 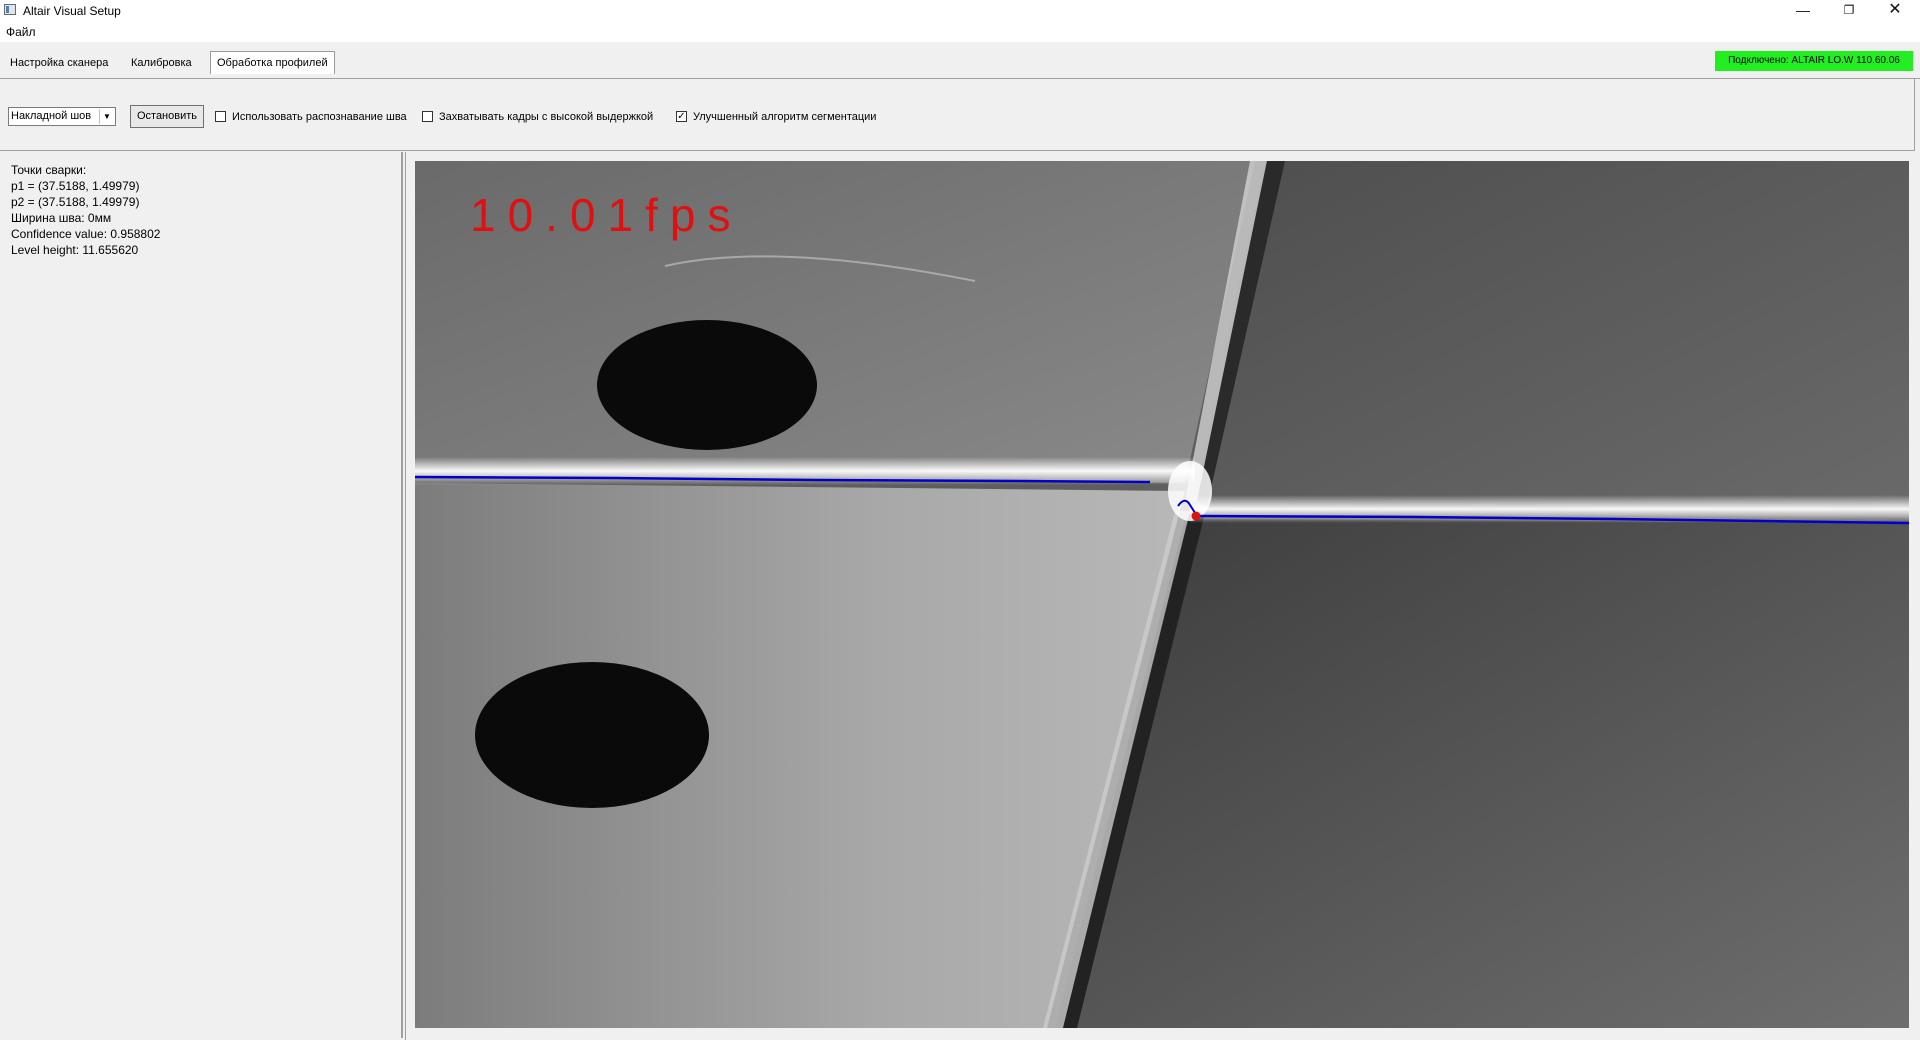 I want to click on info-p2: p2 = (37.5188, 1.49979), so click(x=75, y=202).